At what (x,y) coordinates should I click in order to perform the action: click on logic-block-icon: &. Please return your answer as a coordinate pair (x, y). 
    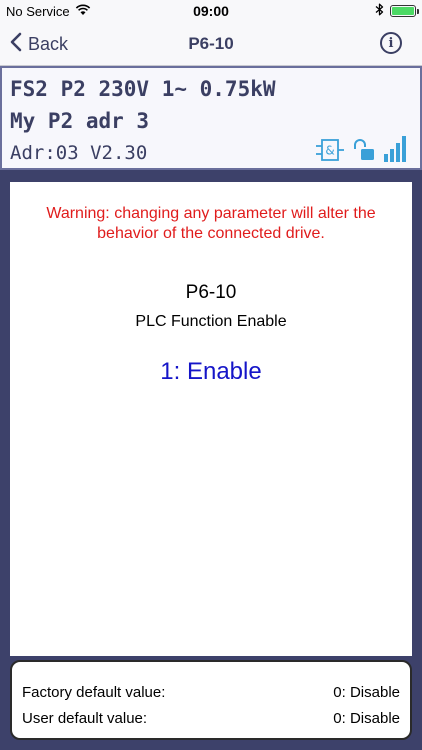
    Looking at the image, I should click on (330, 152).